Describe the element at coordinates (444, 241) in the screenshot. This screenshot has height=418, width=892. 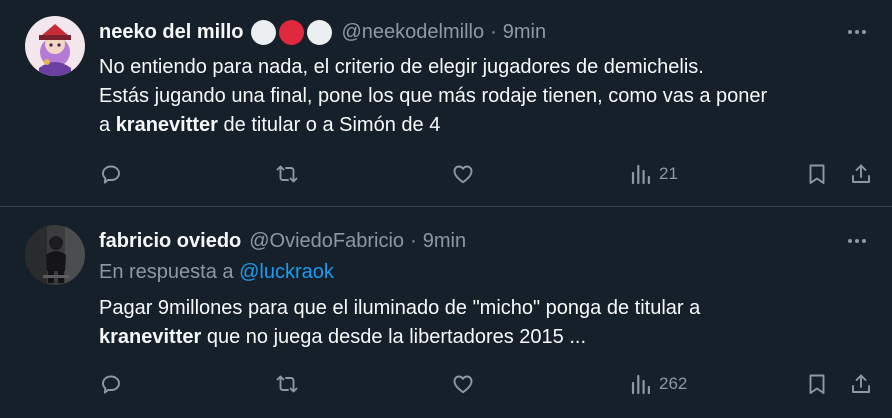
I see `timestamp: 9min` at that location.